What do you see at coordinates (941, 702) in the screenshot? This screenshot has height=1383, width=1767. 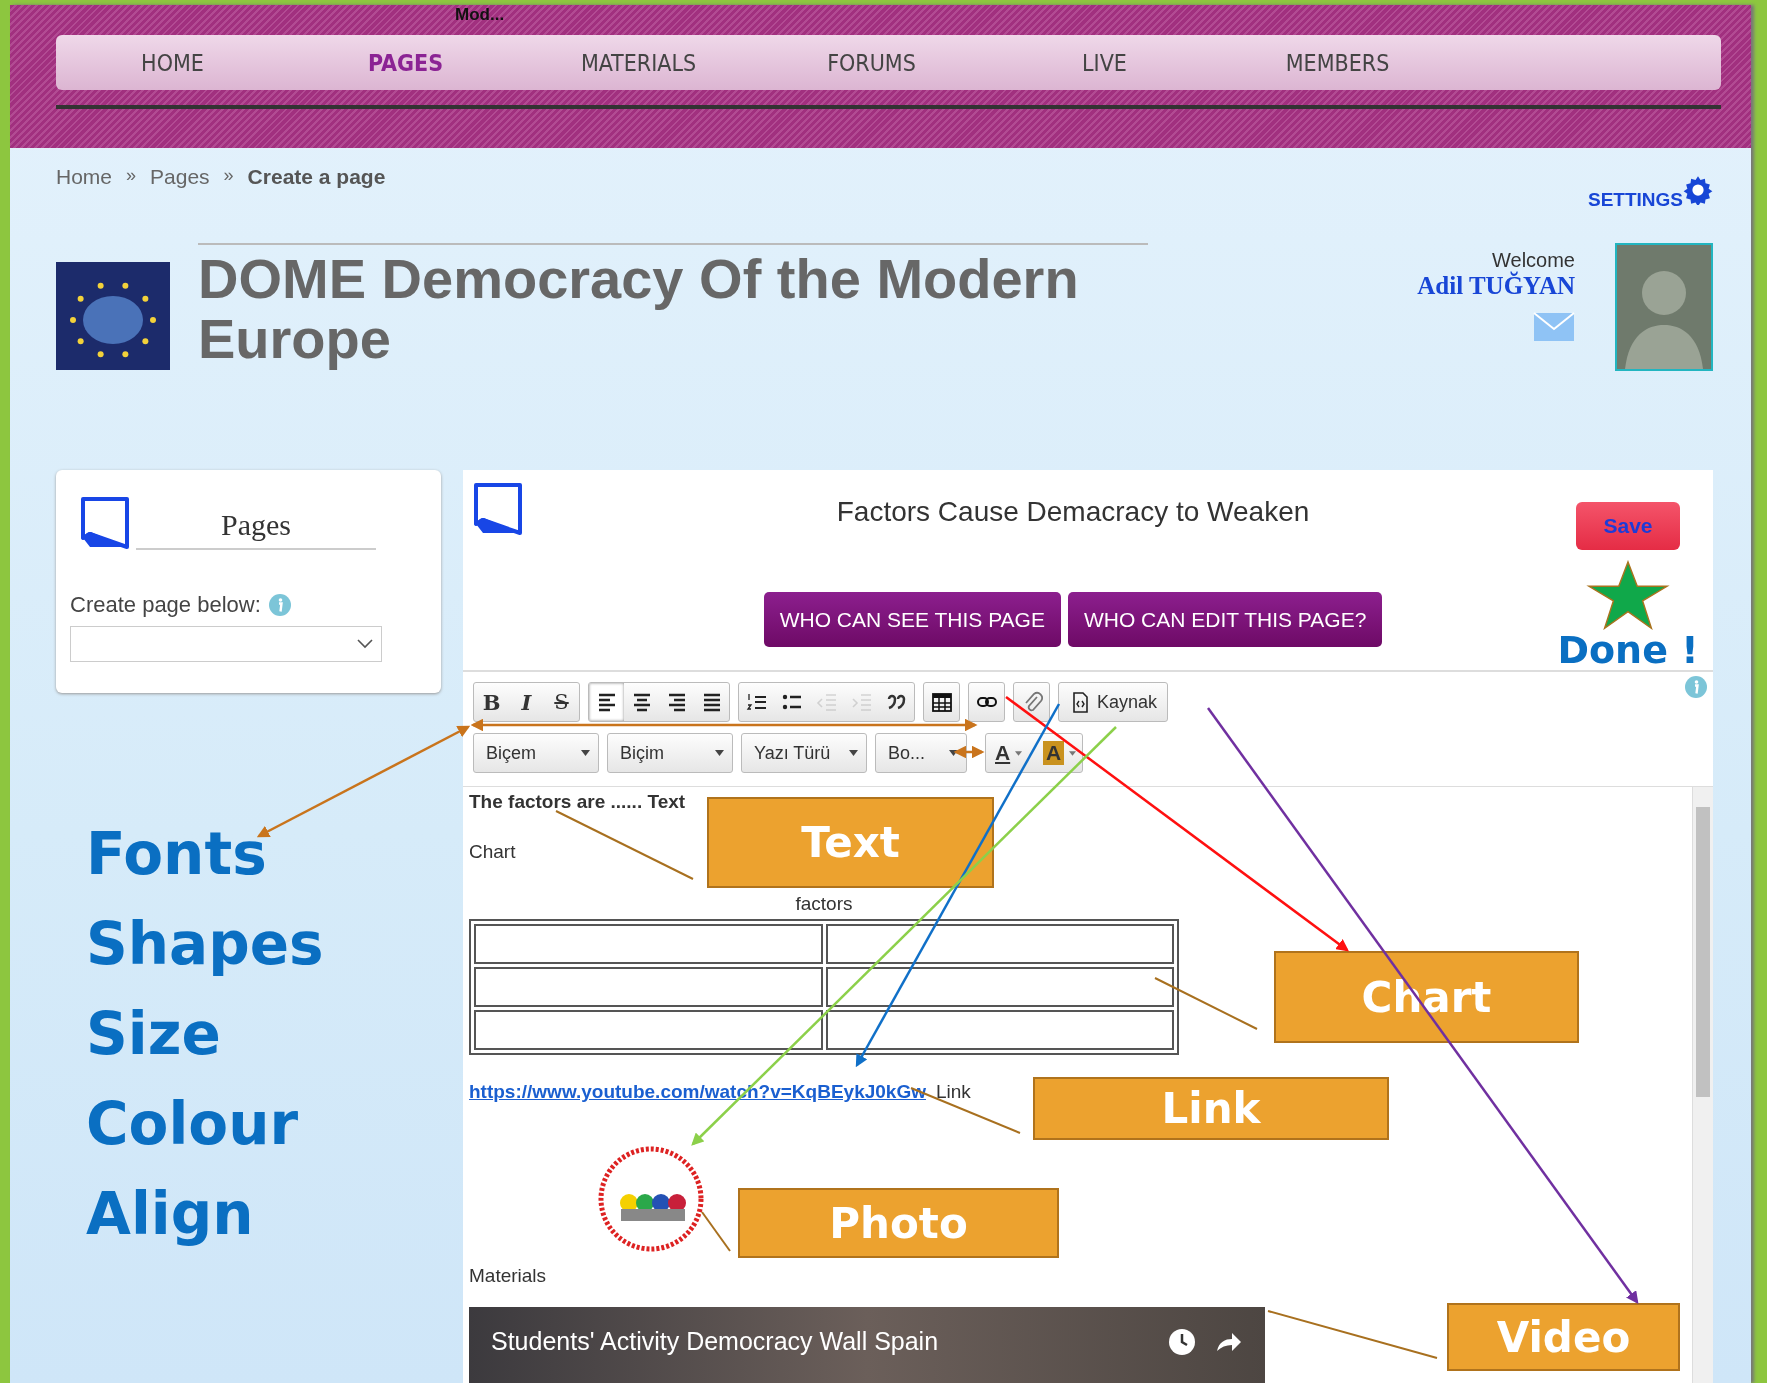 I see `table-icon` at bounding box center [941, 702].